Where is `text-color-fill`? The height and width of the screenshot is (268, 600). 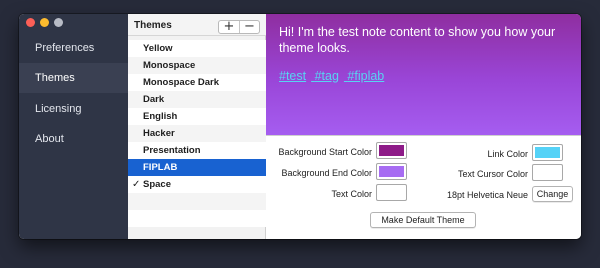 text-color-fill is located at coordinates (391, 192).